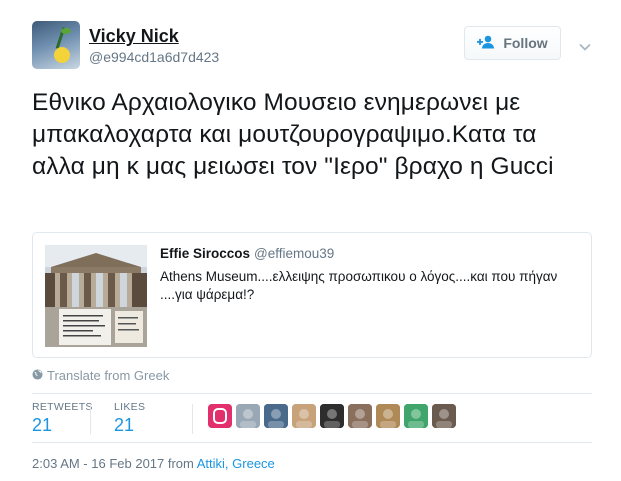 The image size is (621, 481). What do you see at coordinates (154, 57) in the screenshot?
I see `author-handle: @e994cd1a6d7d423` at bounding box center [154, 57].